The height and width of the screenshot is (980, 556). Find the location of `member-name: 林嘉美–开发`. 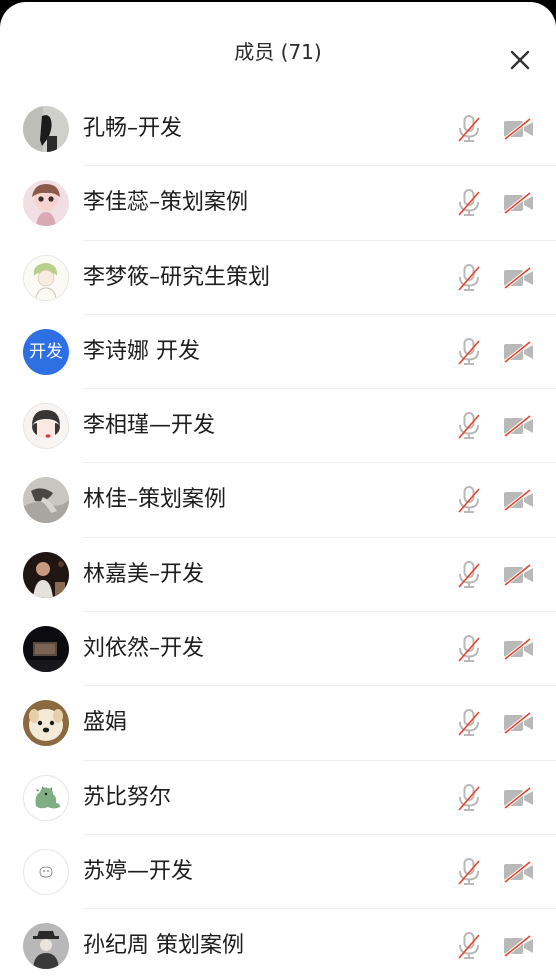

member-name: 林嘉美–开发 is located at coordinates (144, 574).